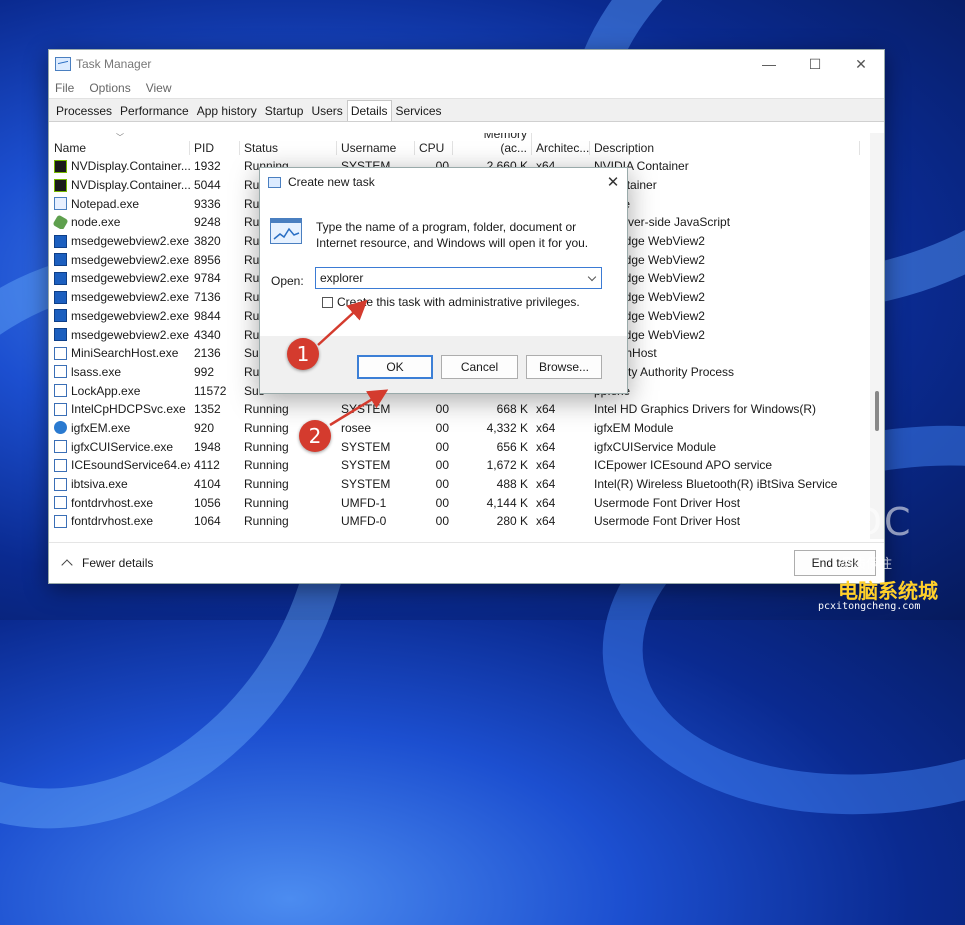 This screenshot has height=925, width=965. I want to click on watermark-tagline: 品质保住, so click(866, 564).